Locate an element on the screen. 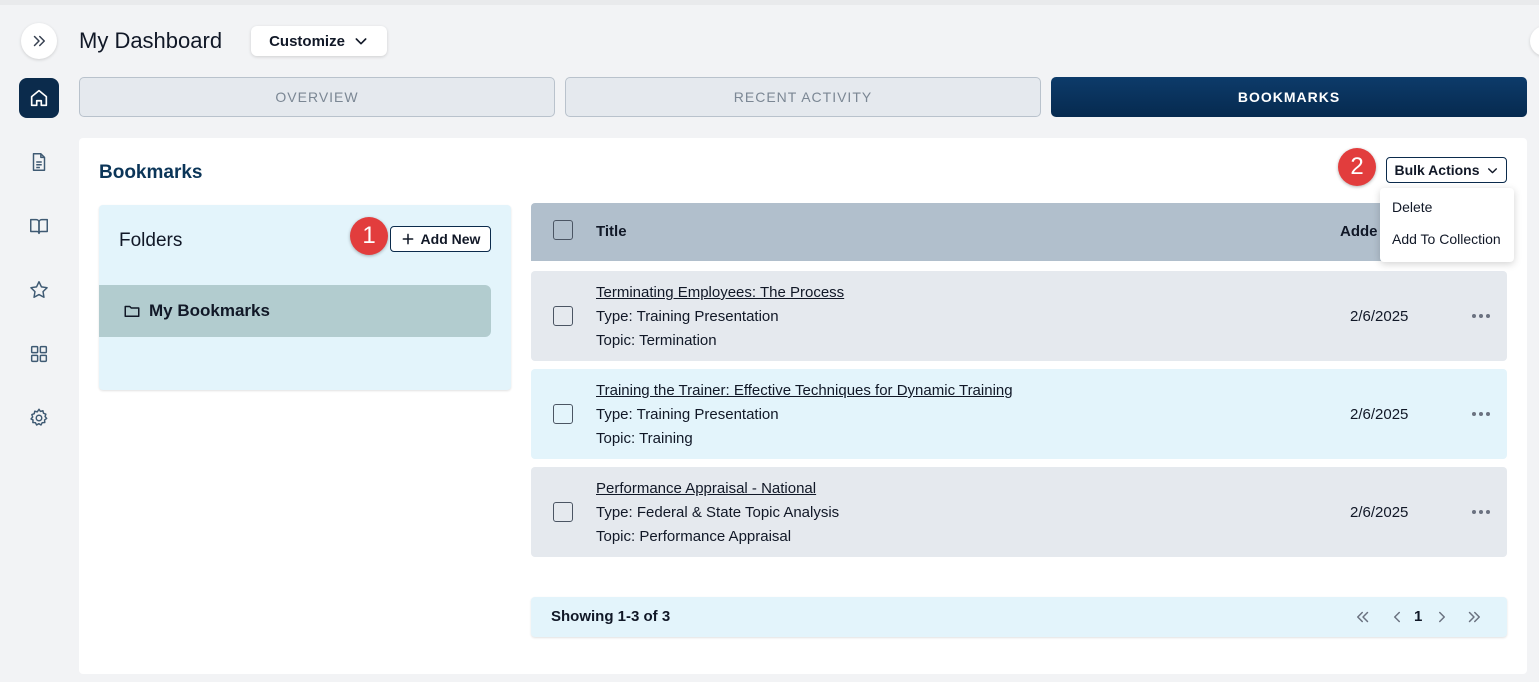 The height and width of the screenshot is (682, 1539). bookmark-title-link: Terminating Employees: The Process is located at coordinates (720, 292).